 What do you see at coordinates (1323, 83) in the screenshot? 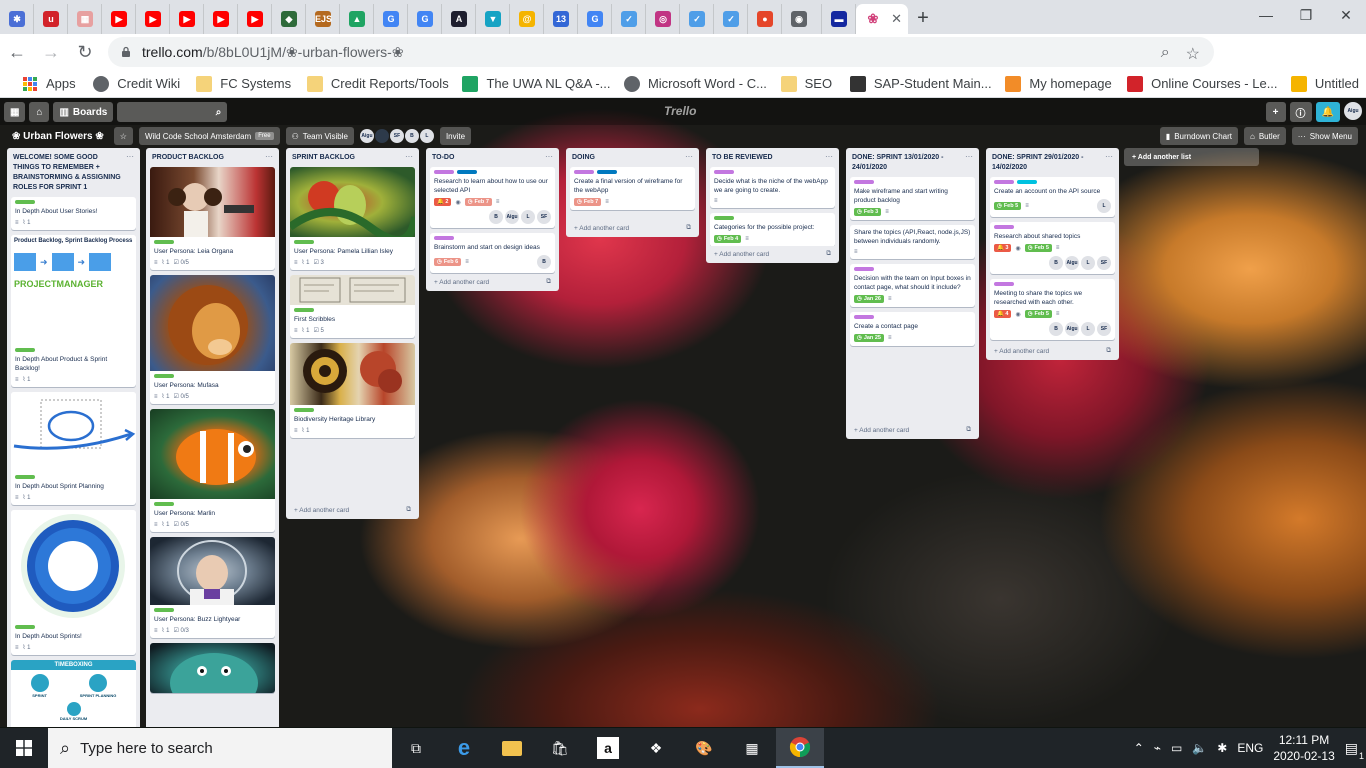
I see `bookmark-item: Untitled` at bounding box center [1323, 83].